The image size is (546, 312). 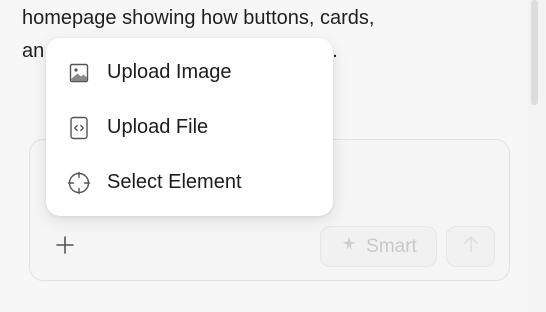 I want to click on message-line-2-start: an, so click(x=33, y=51).